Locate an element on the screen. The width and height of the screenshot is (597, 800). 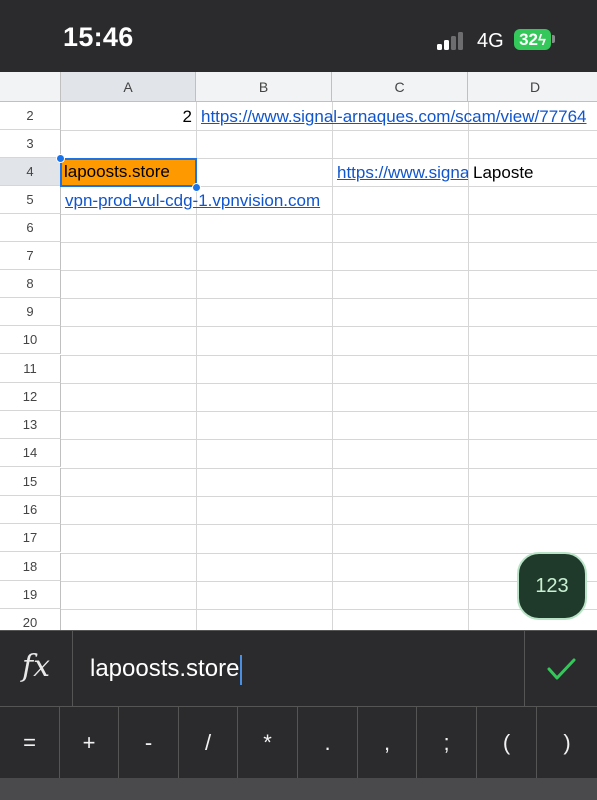
battery-icon: 32ϟ is located at coordinates (532, 39).